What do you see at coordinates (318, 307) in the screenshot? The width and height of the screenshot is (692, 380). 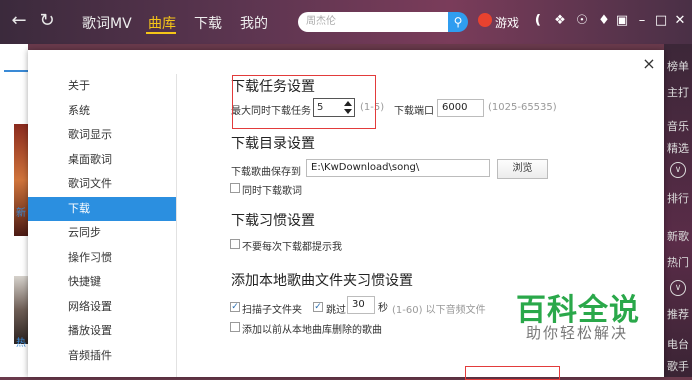 I see `skip-short-checkbox: ✓` at bounding box center [318, 307].